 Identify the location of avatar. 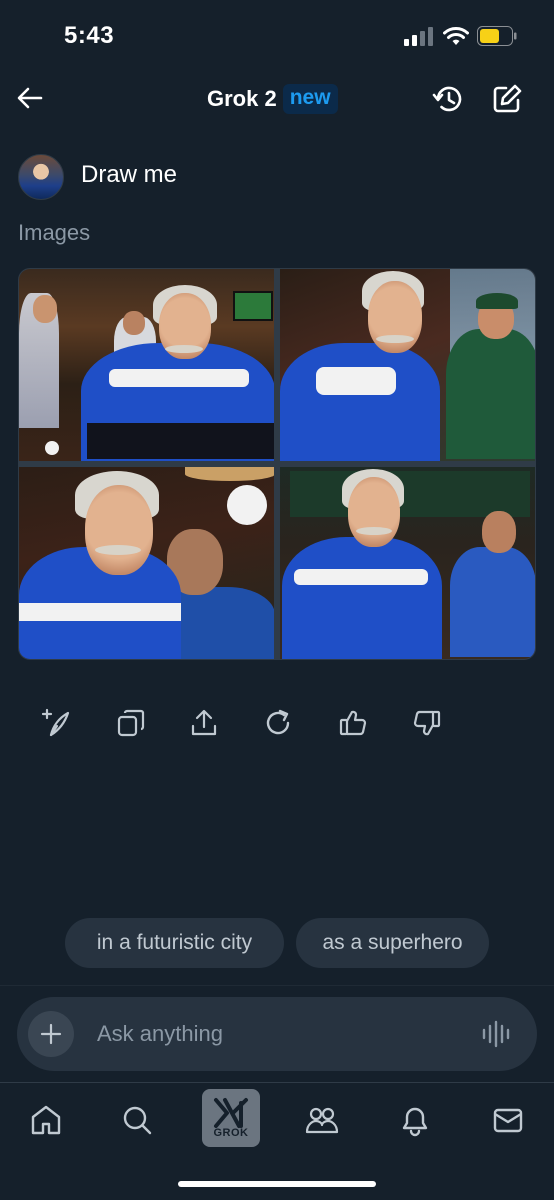
(41, 177).